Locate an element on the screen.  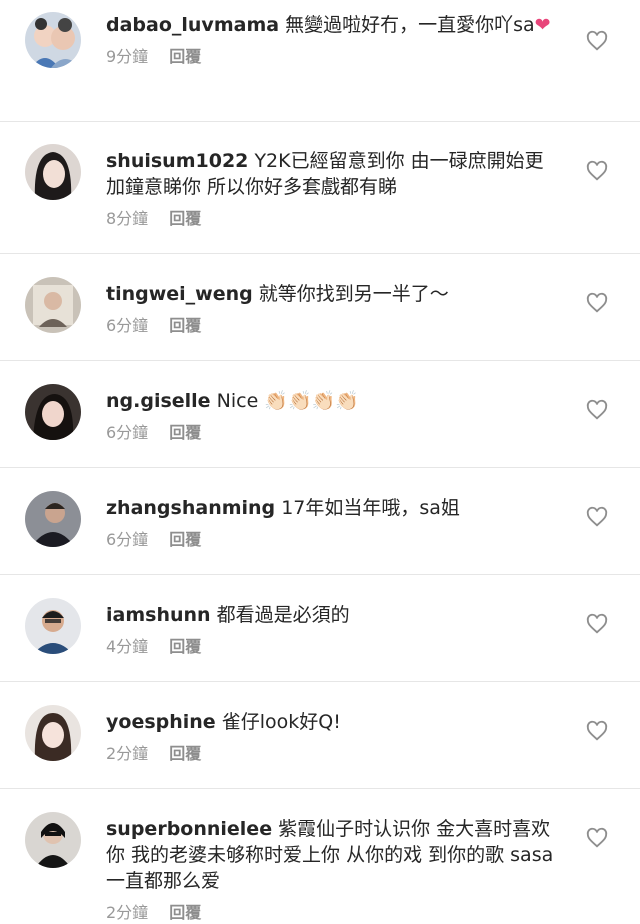
comment-body: ng.giselle Nice 👏🏻👏🏻👏🏻👏🏻 6分鐘 回覆 is located at coordinates (334, 416).